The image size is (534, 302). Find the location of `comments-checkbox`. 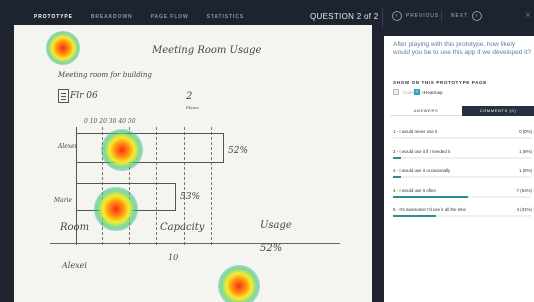

comments-checkbox is located at coordinates (396, 92).